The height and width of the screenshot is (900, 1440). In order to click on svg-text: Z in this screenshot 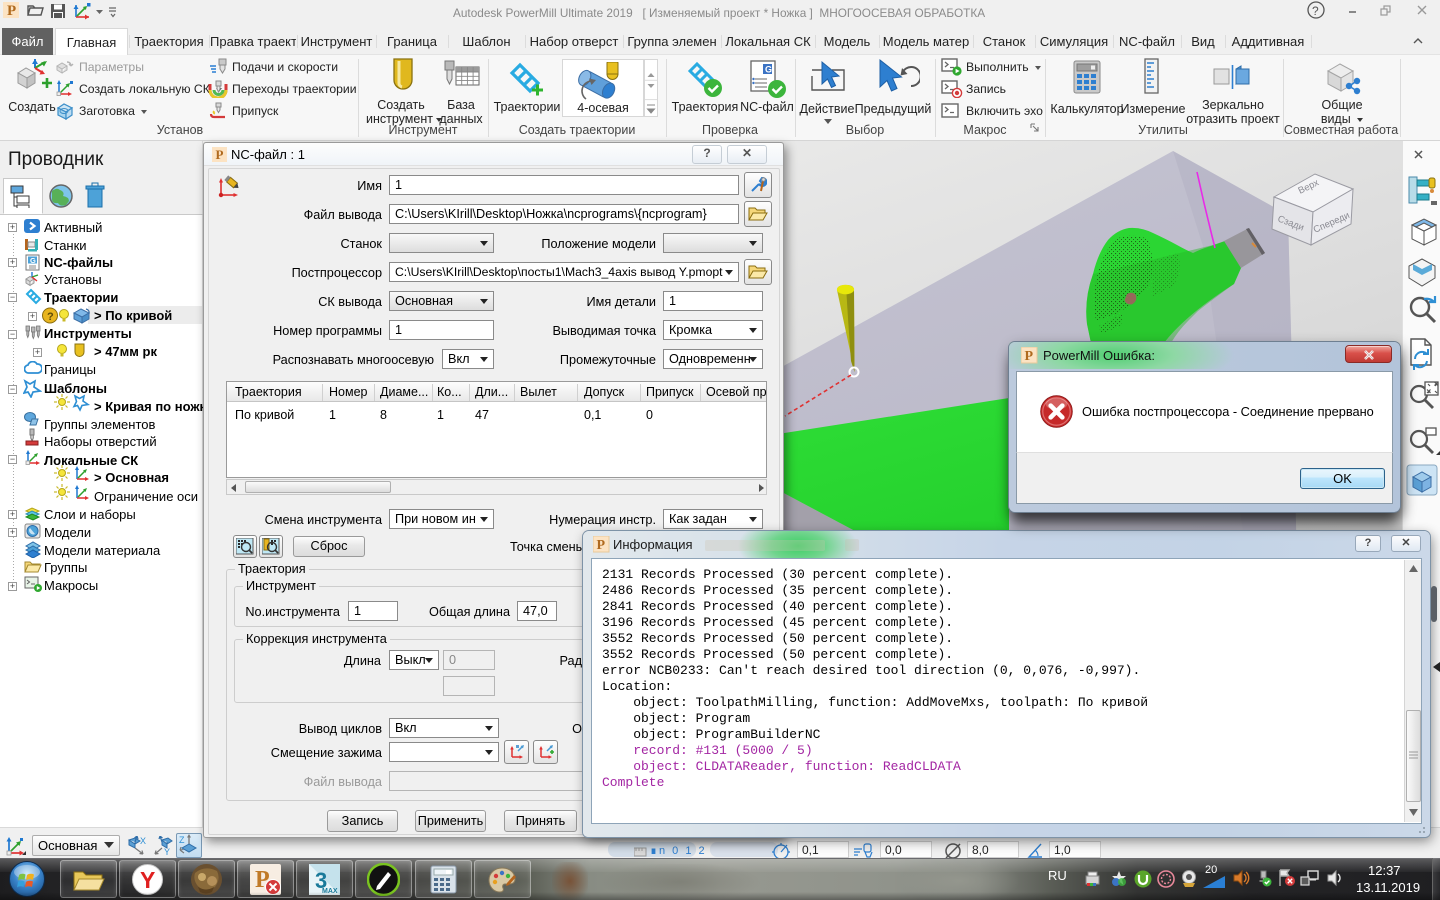, I will do `click(182, 840)`.